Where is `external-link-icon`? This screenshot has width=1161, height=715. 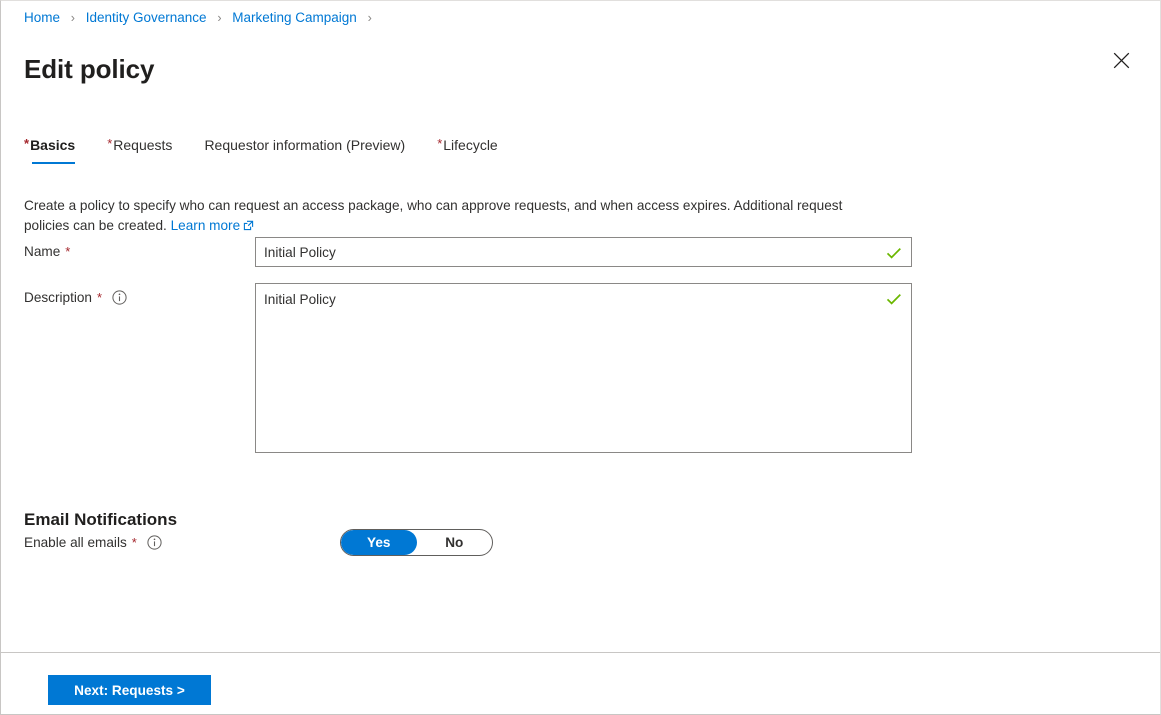 external-link-icon is located at coordinates (248, 227).